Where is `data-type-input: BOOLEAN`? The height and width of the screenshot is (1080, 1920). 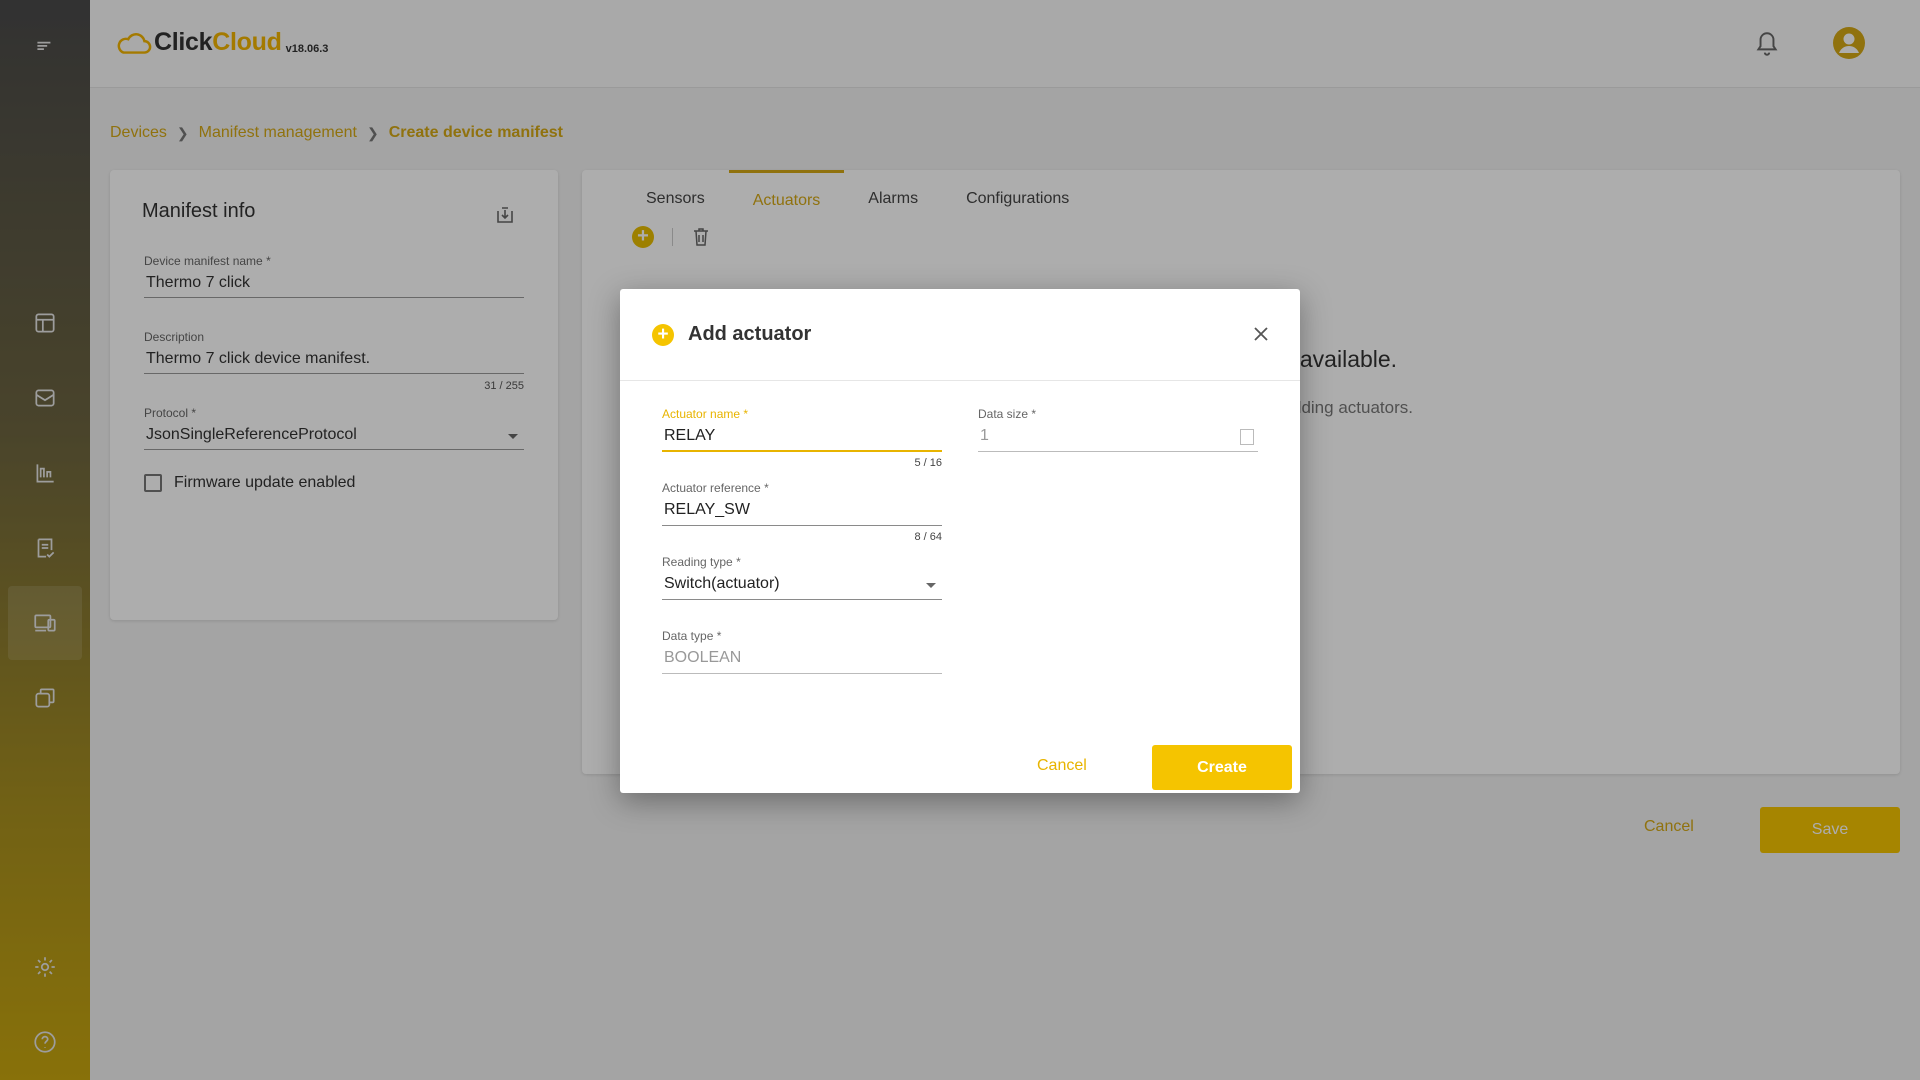
data-type-input: BOOLEAN is located at coordinates (802, 658).